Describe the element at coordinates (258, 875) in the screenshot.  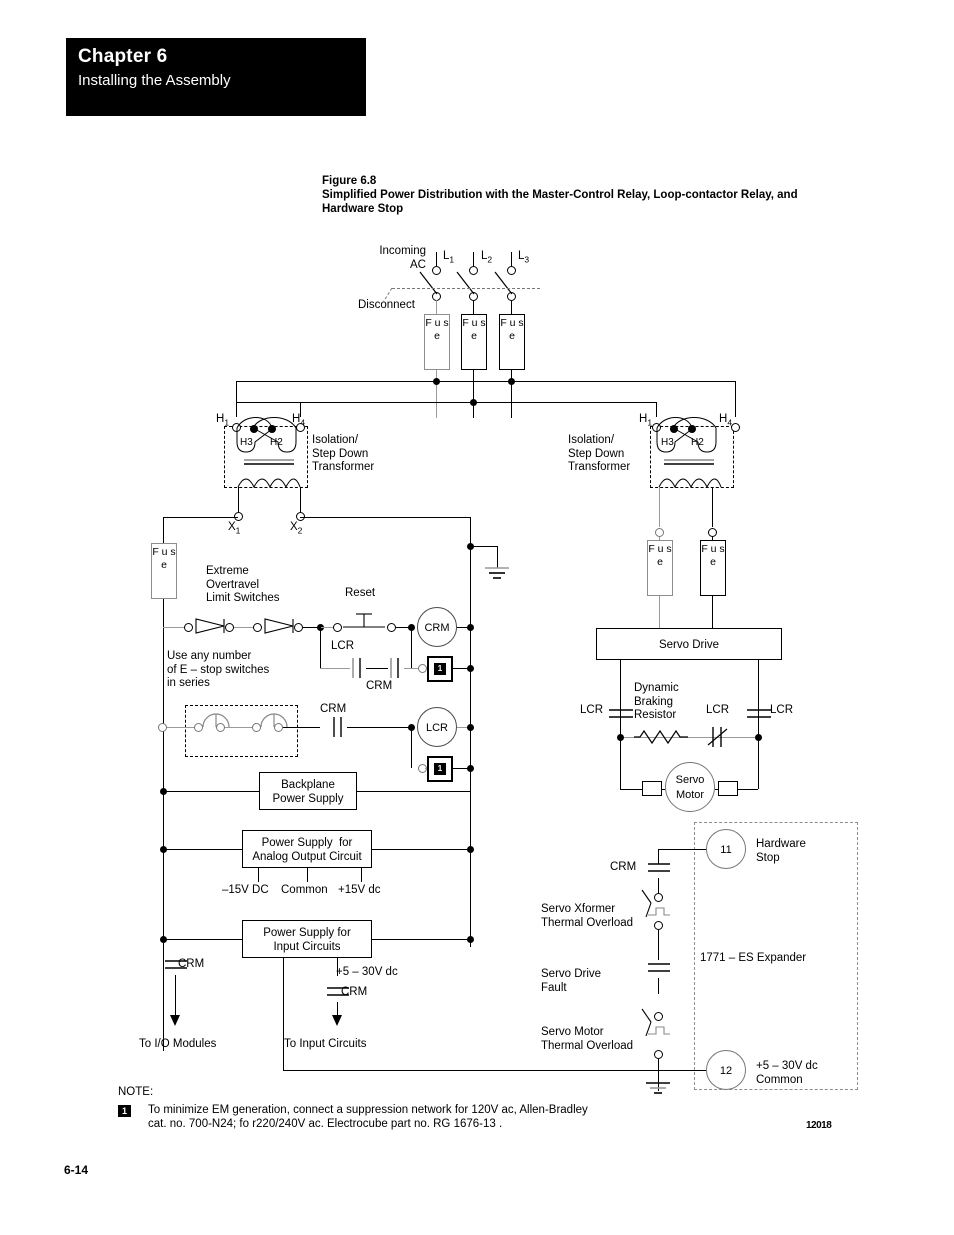
I see `wire-analog-neg15` at that location.